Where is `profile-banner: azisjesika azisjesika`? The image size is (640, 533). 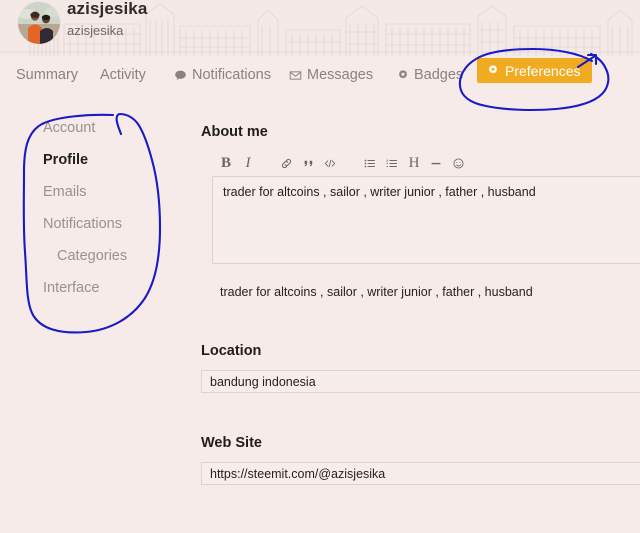 profile-banner: azisjesika azisjesika is located at coordinates (320, 28).